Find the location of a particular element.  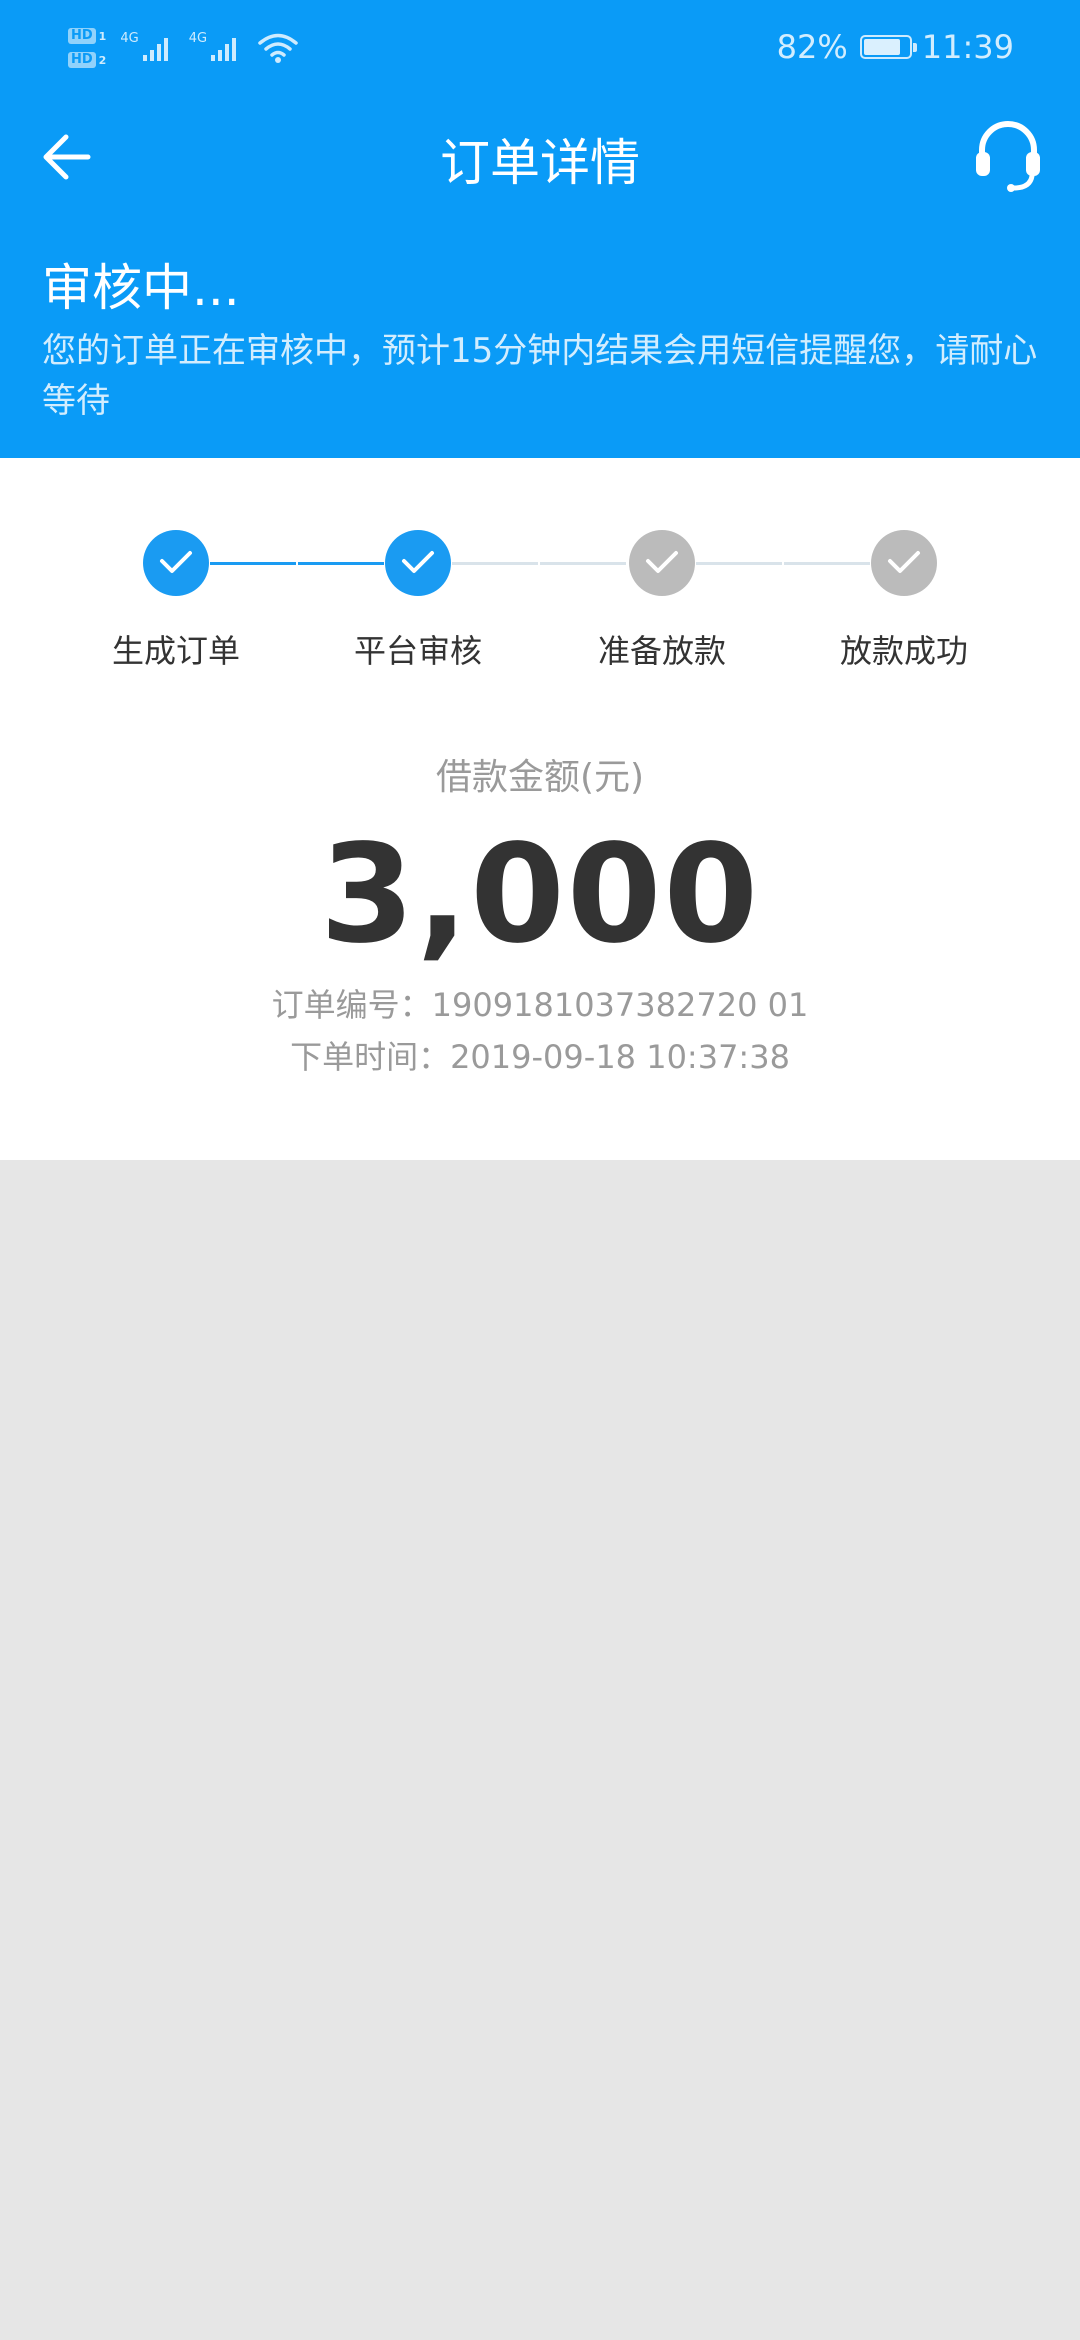

page-title: 订单详情 is located at coordinates (540, 163).